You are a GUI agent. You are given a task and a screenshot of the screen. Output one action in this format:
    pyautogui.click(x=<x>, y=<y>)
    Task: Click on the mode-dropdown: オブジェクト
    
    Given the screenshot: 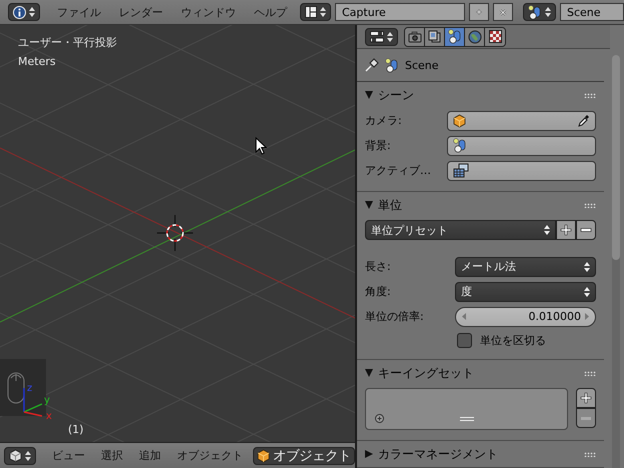 What is the action you would take?
    pyautogui.click(x=304, y=455)
    